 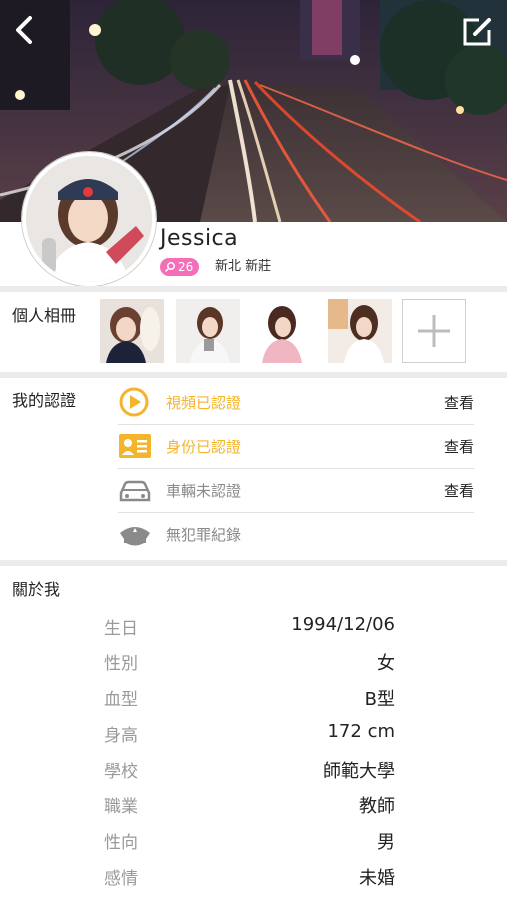 I want to click on edit-icon, so click(x=477, y=32).